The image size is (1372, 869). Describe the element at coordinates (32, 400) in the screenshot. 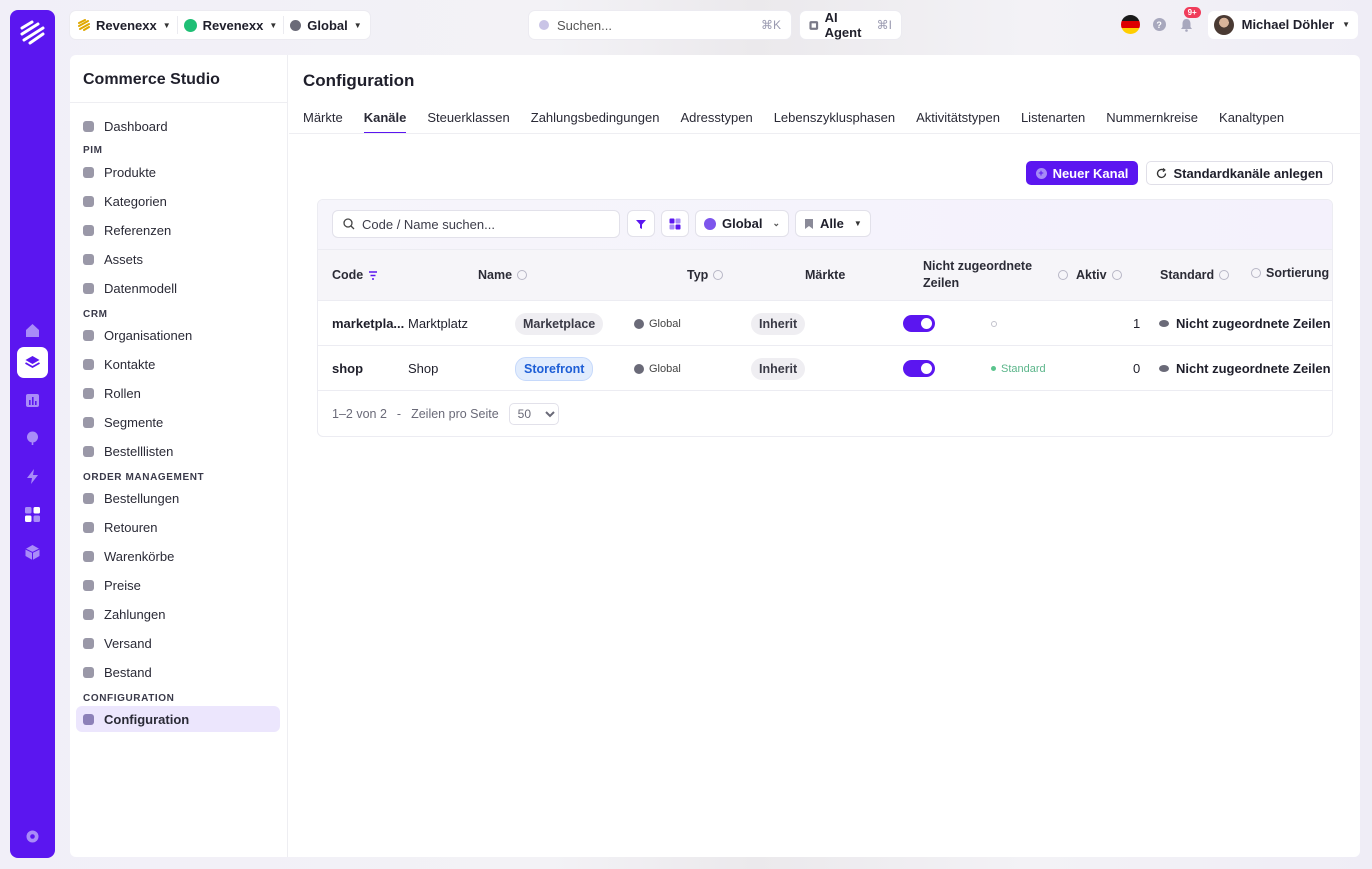

I see `analytics-icon` at that location.